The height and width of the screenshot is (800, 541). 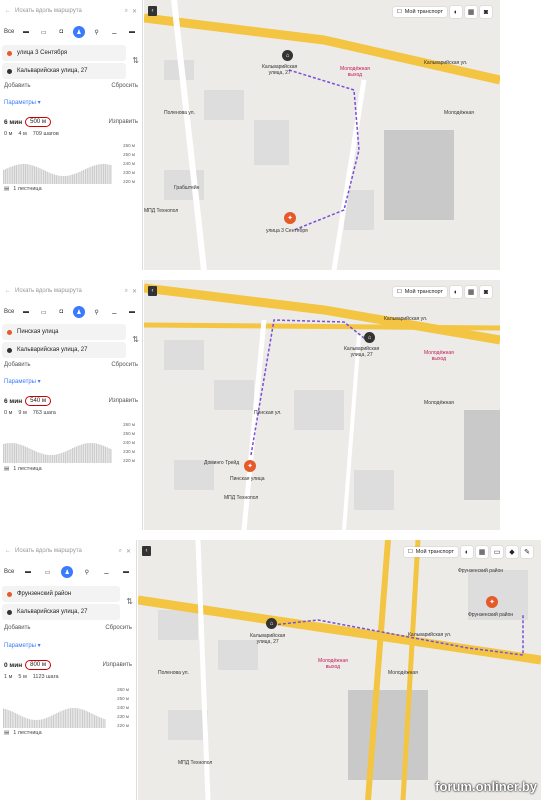 What do you see at coordinates (491, 615) in the screenshot?
I see `start-label: Фрунзенский район` at bounding box center [491, 615].